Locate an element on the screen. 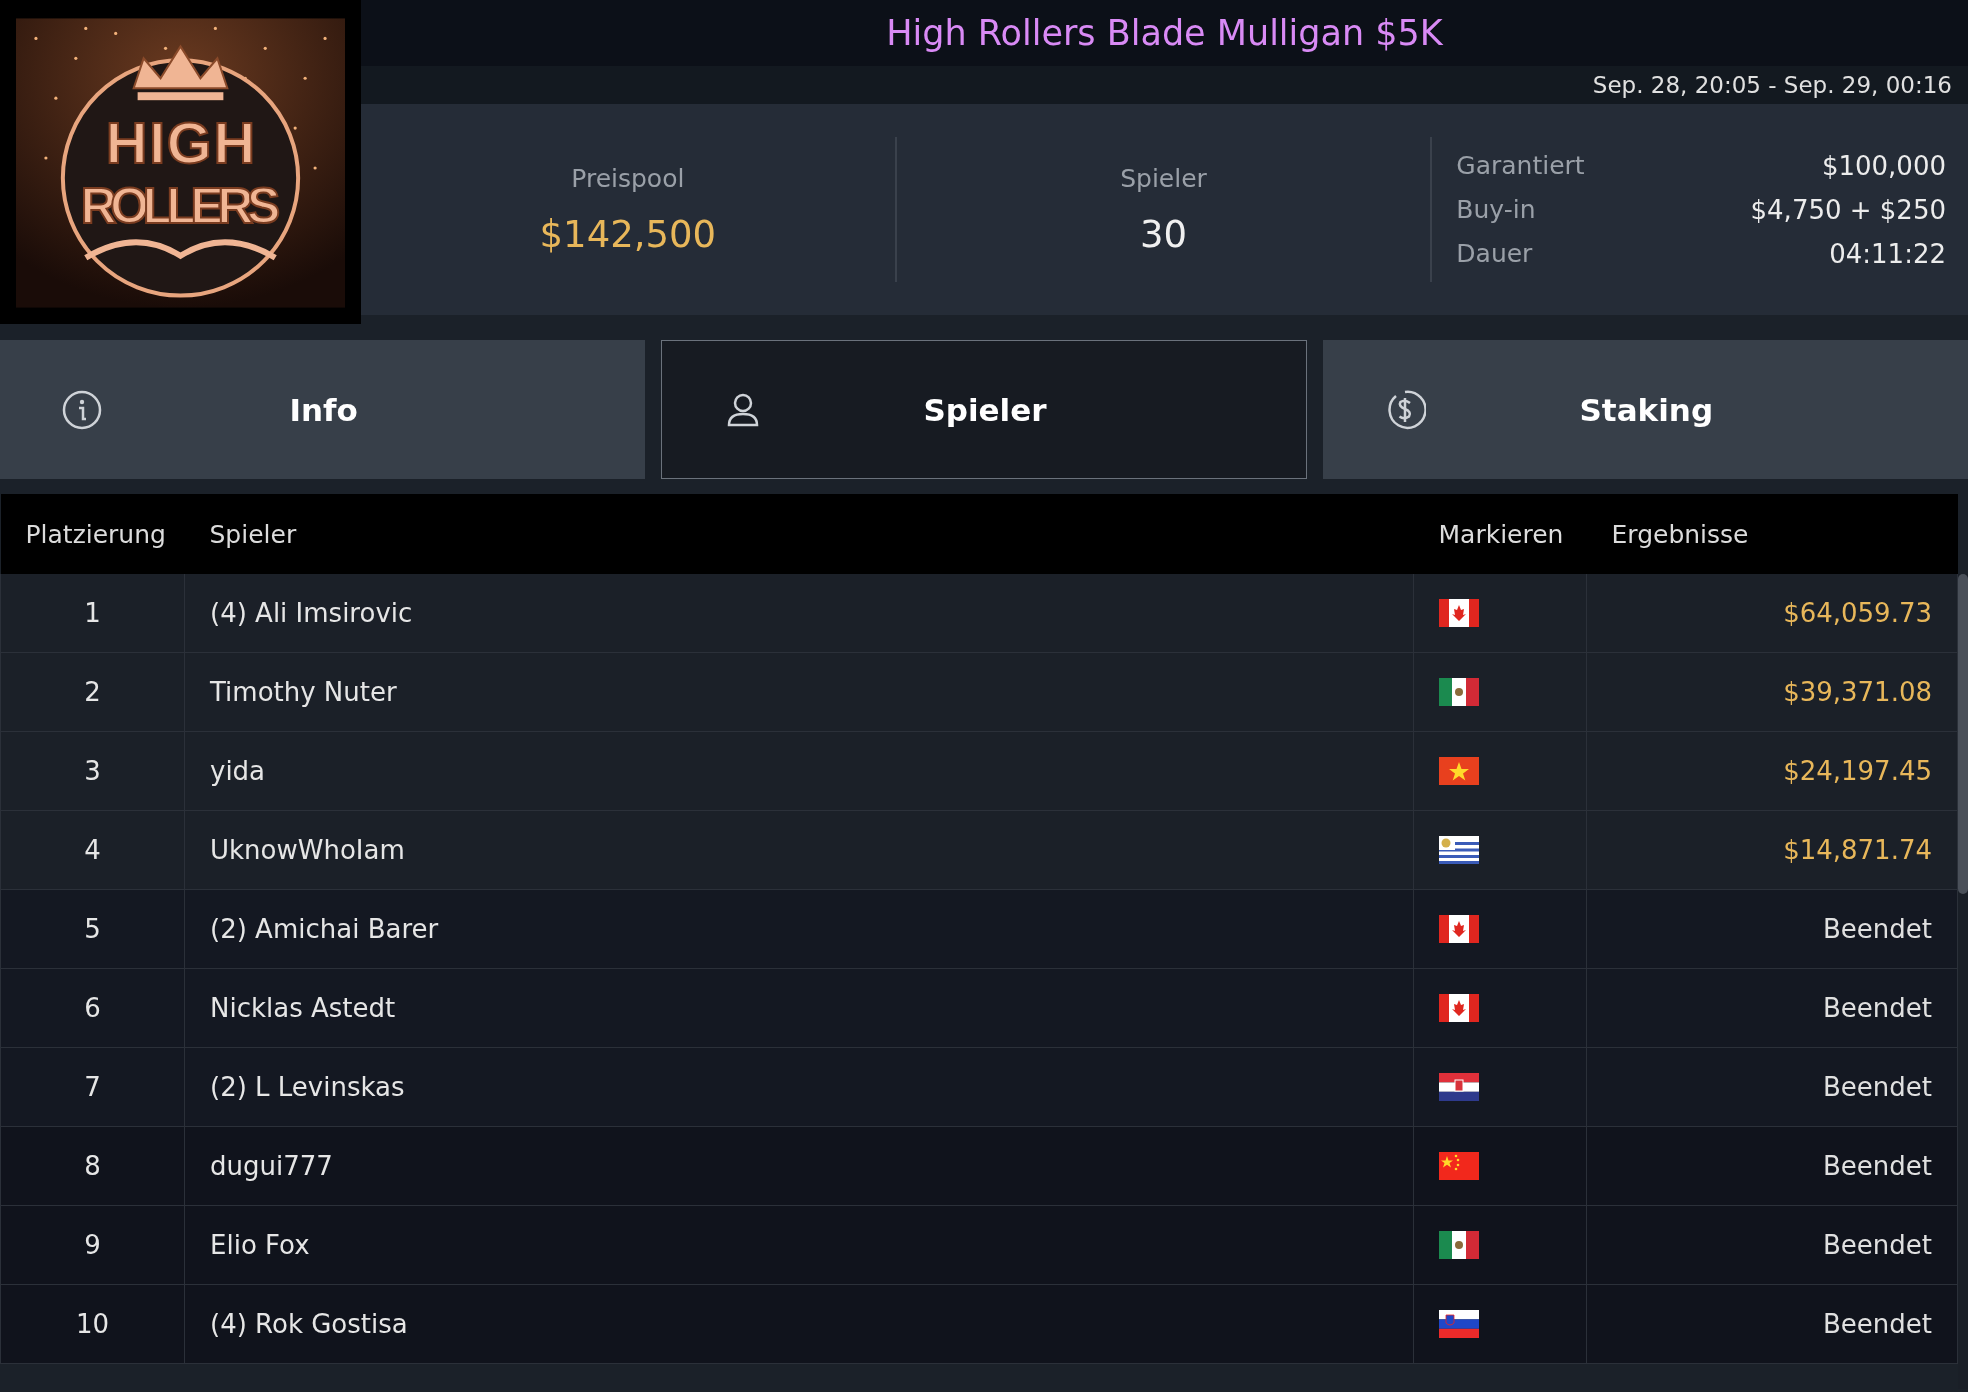 The height and width of the screenshot is (1392, 1968). stat-label: Preispool is located at coordinates (628, 178).